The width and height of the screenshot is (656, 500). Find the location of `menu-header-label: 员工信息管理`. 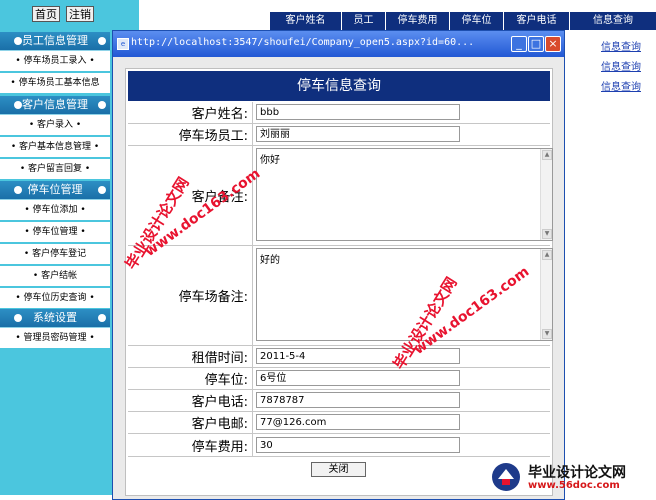

menu-header-label: 员工信息管理 is located at coordinates (55, 40).